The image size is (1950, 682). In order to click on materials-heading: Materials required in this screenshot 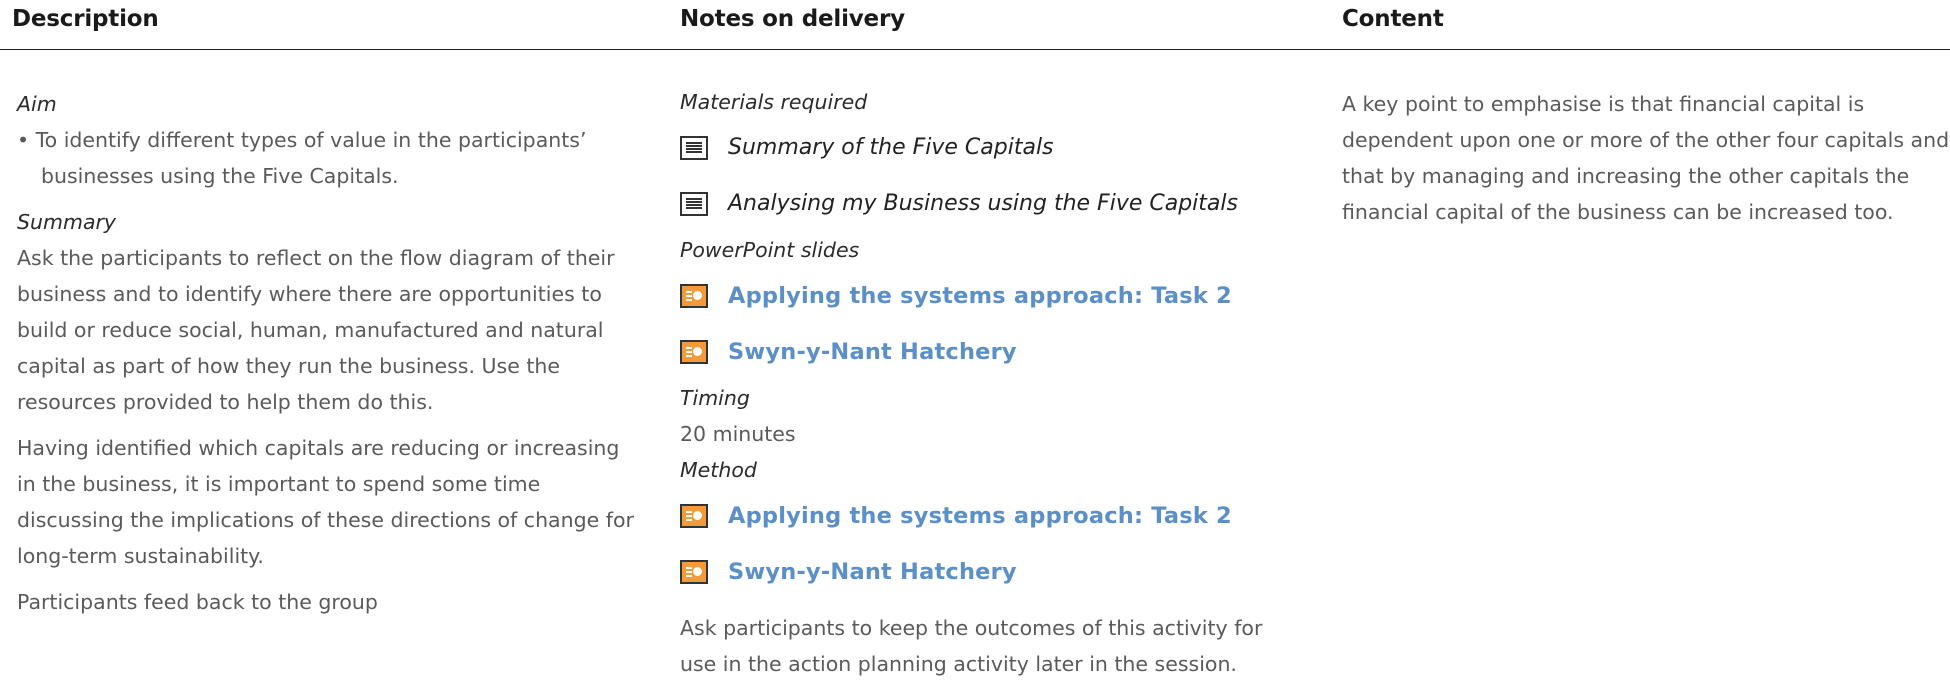, I will do `click(774, 102)`.